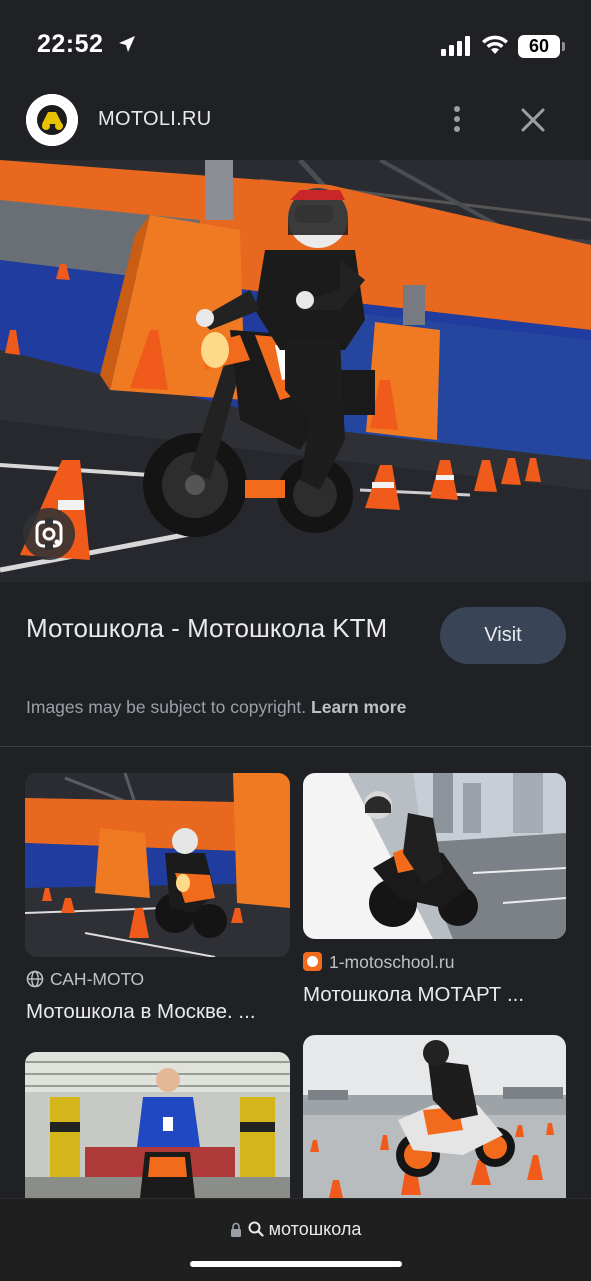 This screenshot has width=591, height=1281. I want to click on search-icon, so click(256, 1229).